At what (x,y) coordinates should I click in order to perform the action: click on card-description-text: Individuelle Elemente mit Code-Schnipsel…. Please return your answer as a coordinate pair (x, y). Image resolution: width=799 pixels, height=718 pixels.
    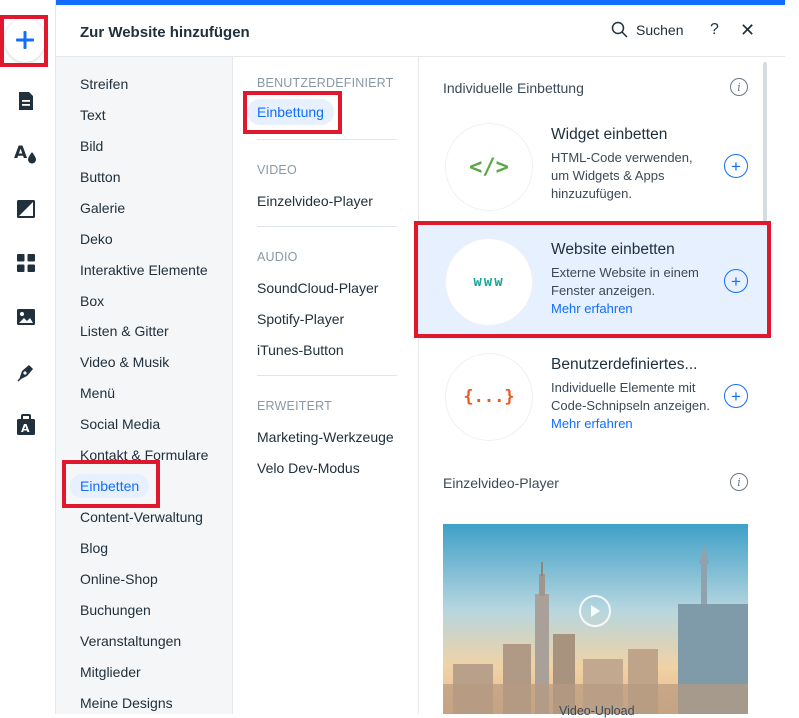
    Looking at the image, I should click on (630, 396).